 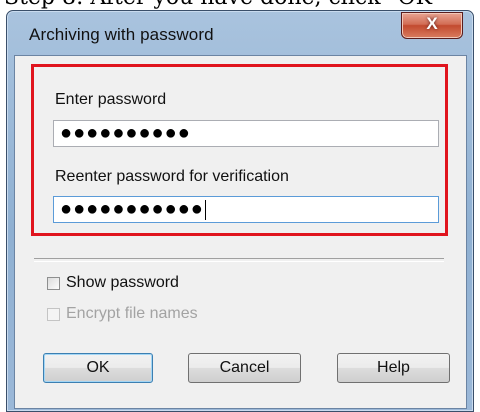 What do you see at coordinates (244, 368) in the screenshot?
I see `cancel-button: Cancel` at bounding box center [244, 368].